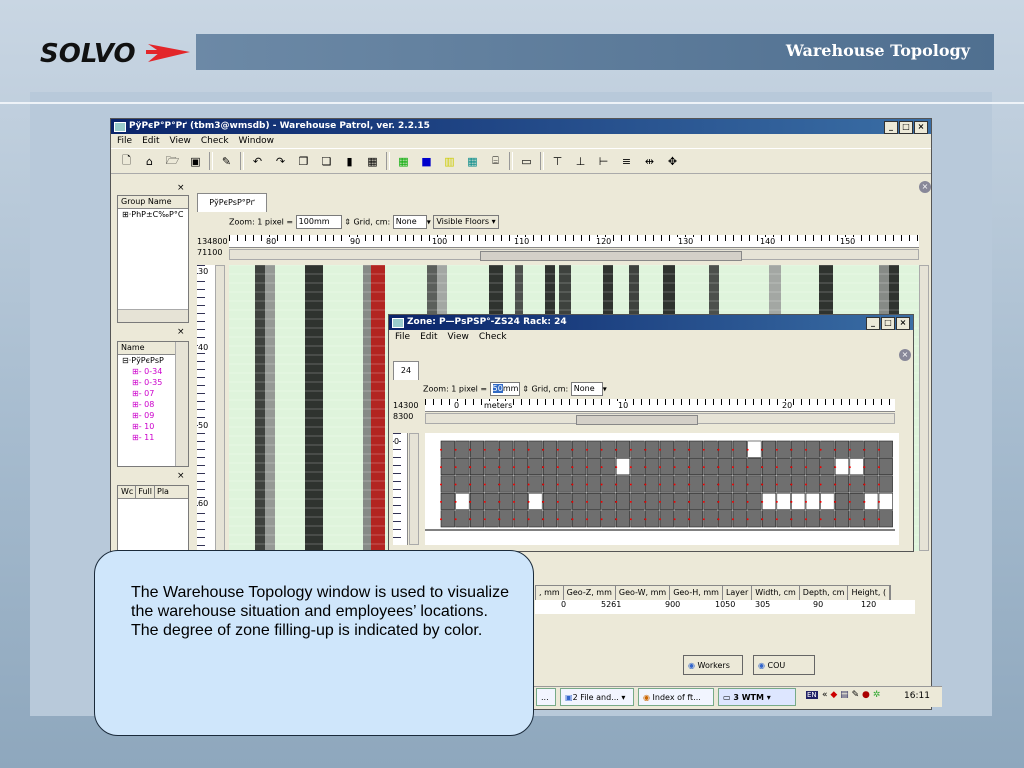 This screenshot has width=1024, height=768. Describe the element at coordinates (406, 370) in the screenshot. I see `tab-rack-24: 24` at that location.